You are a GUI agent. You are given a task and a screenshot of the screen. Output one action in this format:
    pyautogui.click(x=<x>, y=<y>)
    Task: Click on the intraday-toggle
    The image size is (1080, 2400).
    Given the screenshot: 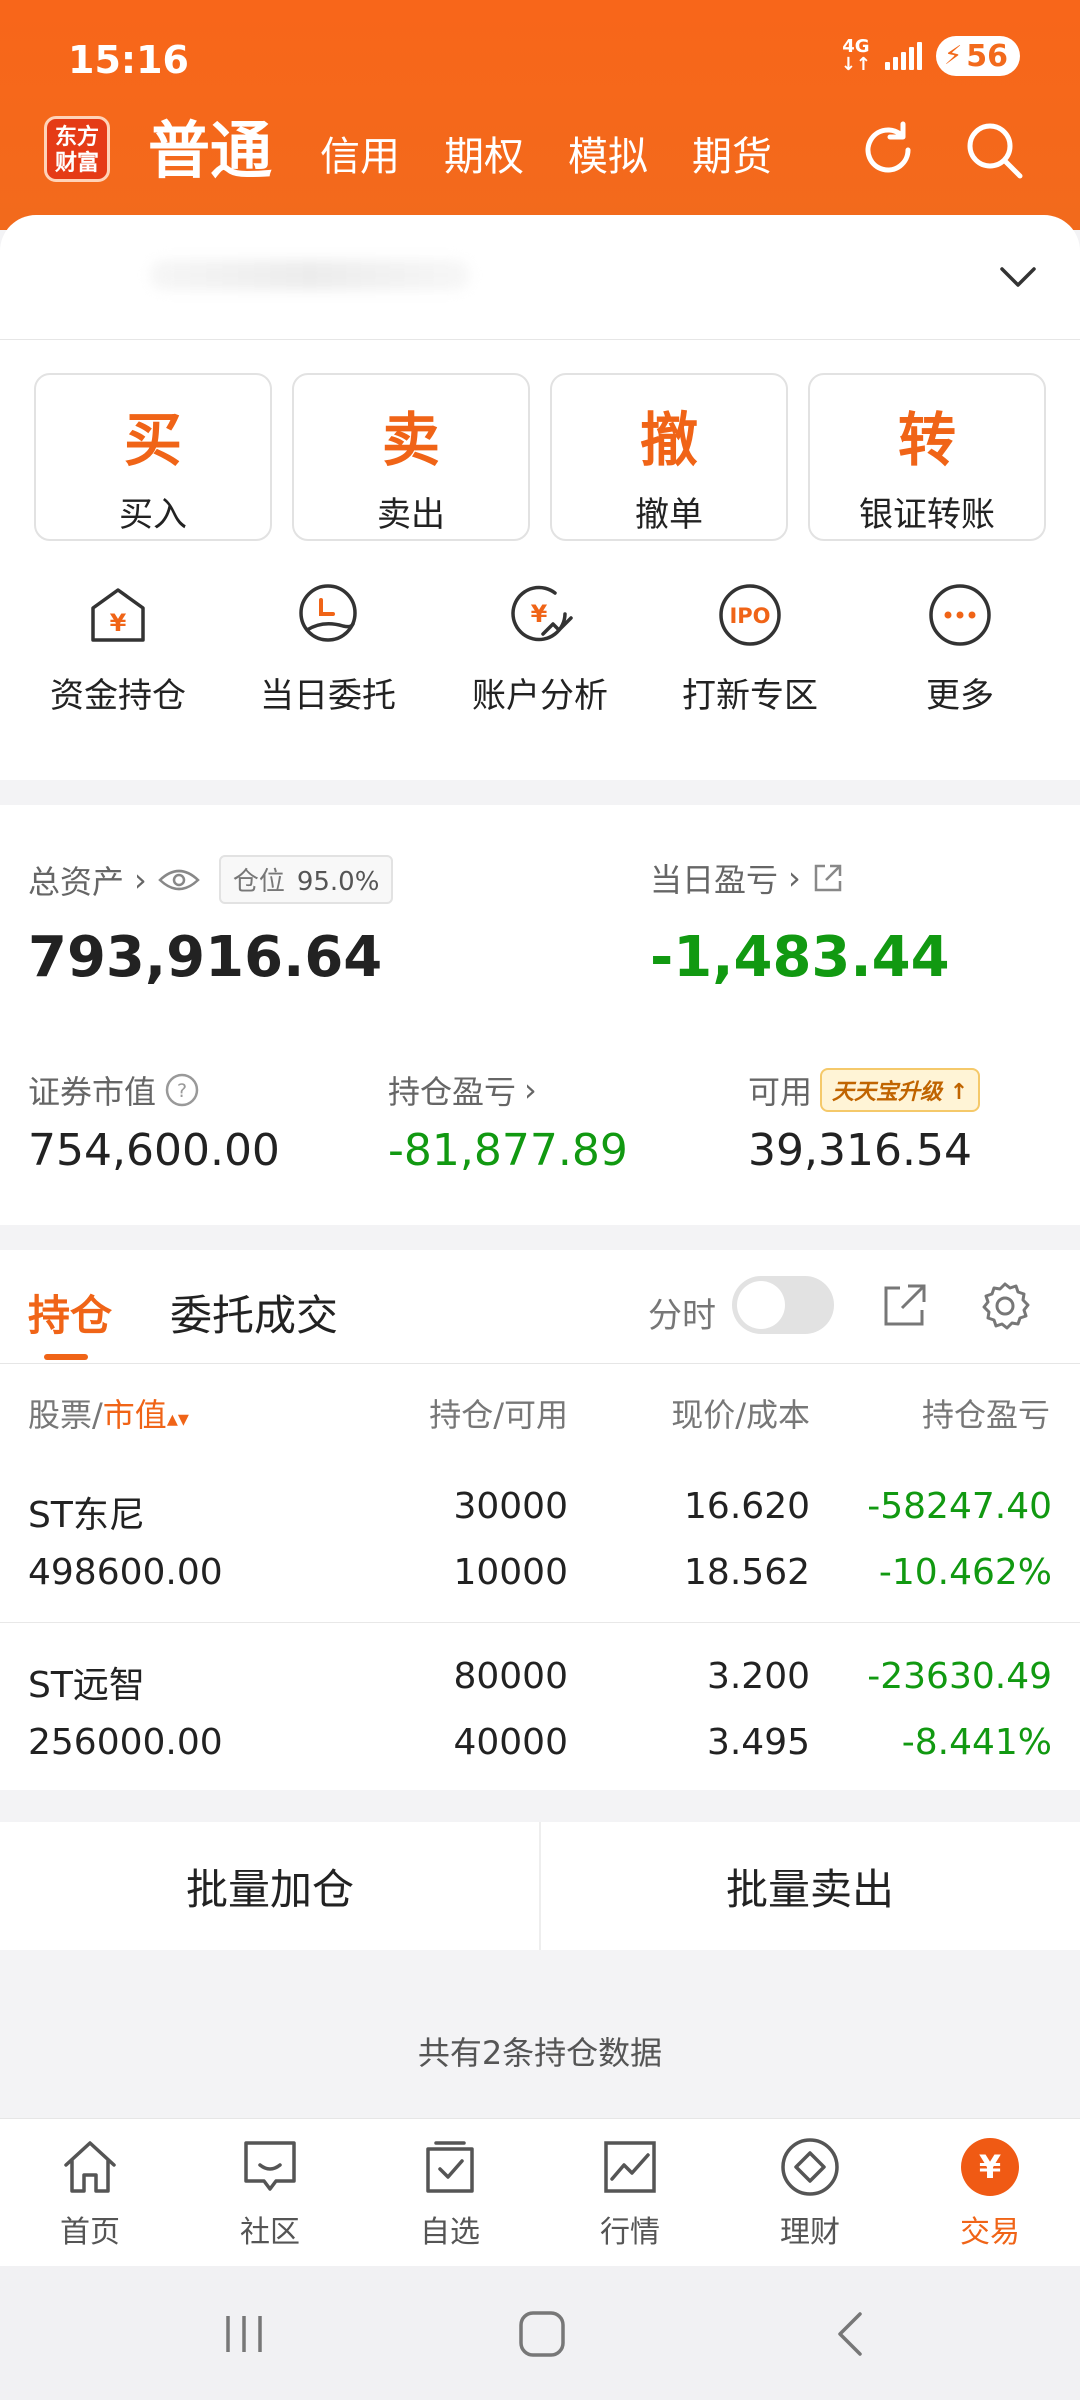 What is the action you would take?
    pyautogui.click(x=783, y=1305)
    